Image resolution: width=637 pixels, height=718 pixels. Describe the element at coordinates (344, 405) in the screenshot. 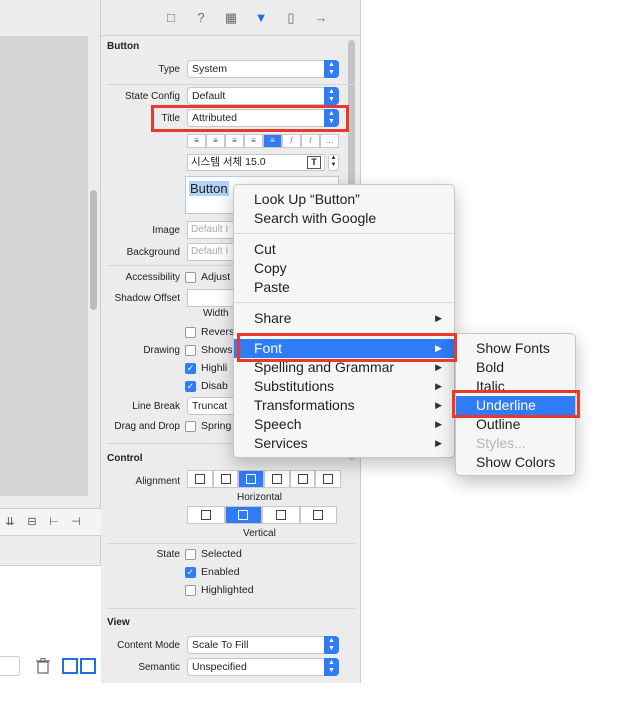

I see `menu-transformations: Transformations ▶` at that location.